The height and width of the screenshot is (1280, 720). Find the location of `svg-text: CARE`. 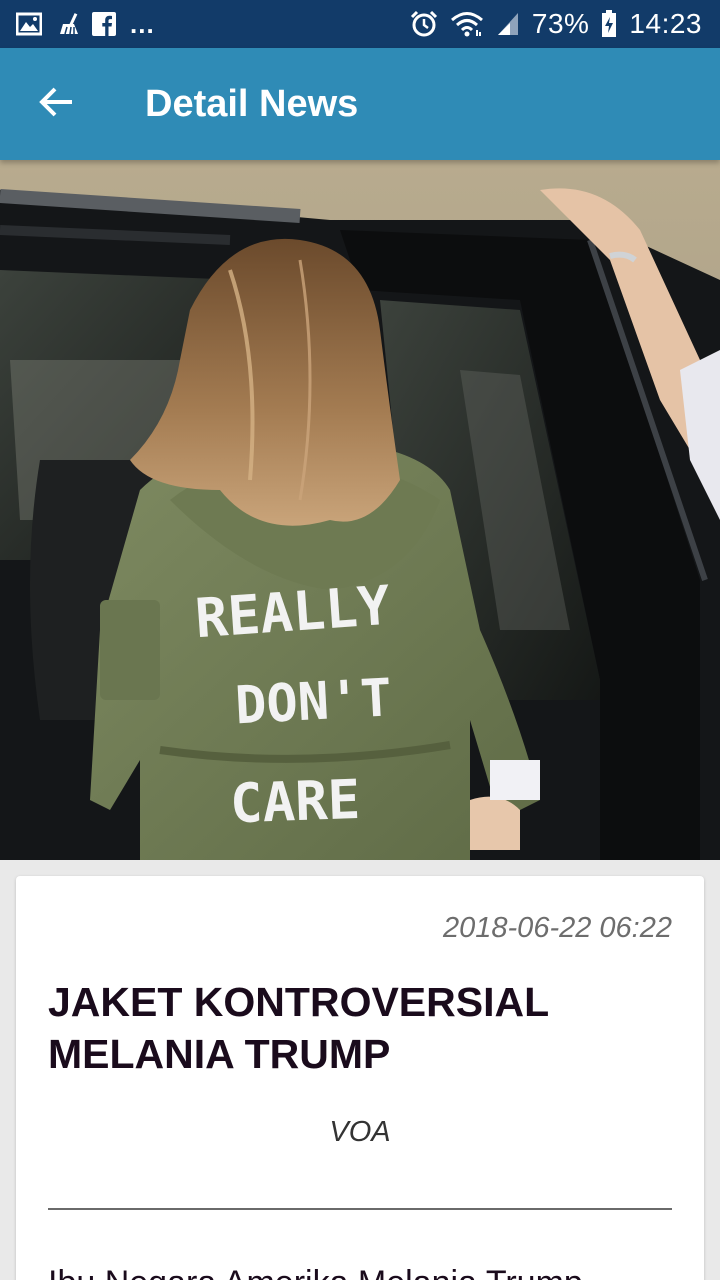

svg-text: CARE is located at coordinates (295, 802).